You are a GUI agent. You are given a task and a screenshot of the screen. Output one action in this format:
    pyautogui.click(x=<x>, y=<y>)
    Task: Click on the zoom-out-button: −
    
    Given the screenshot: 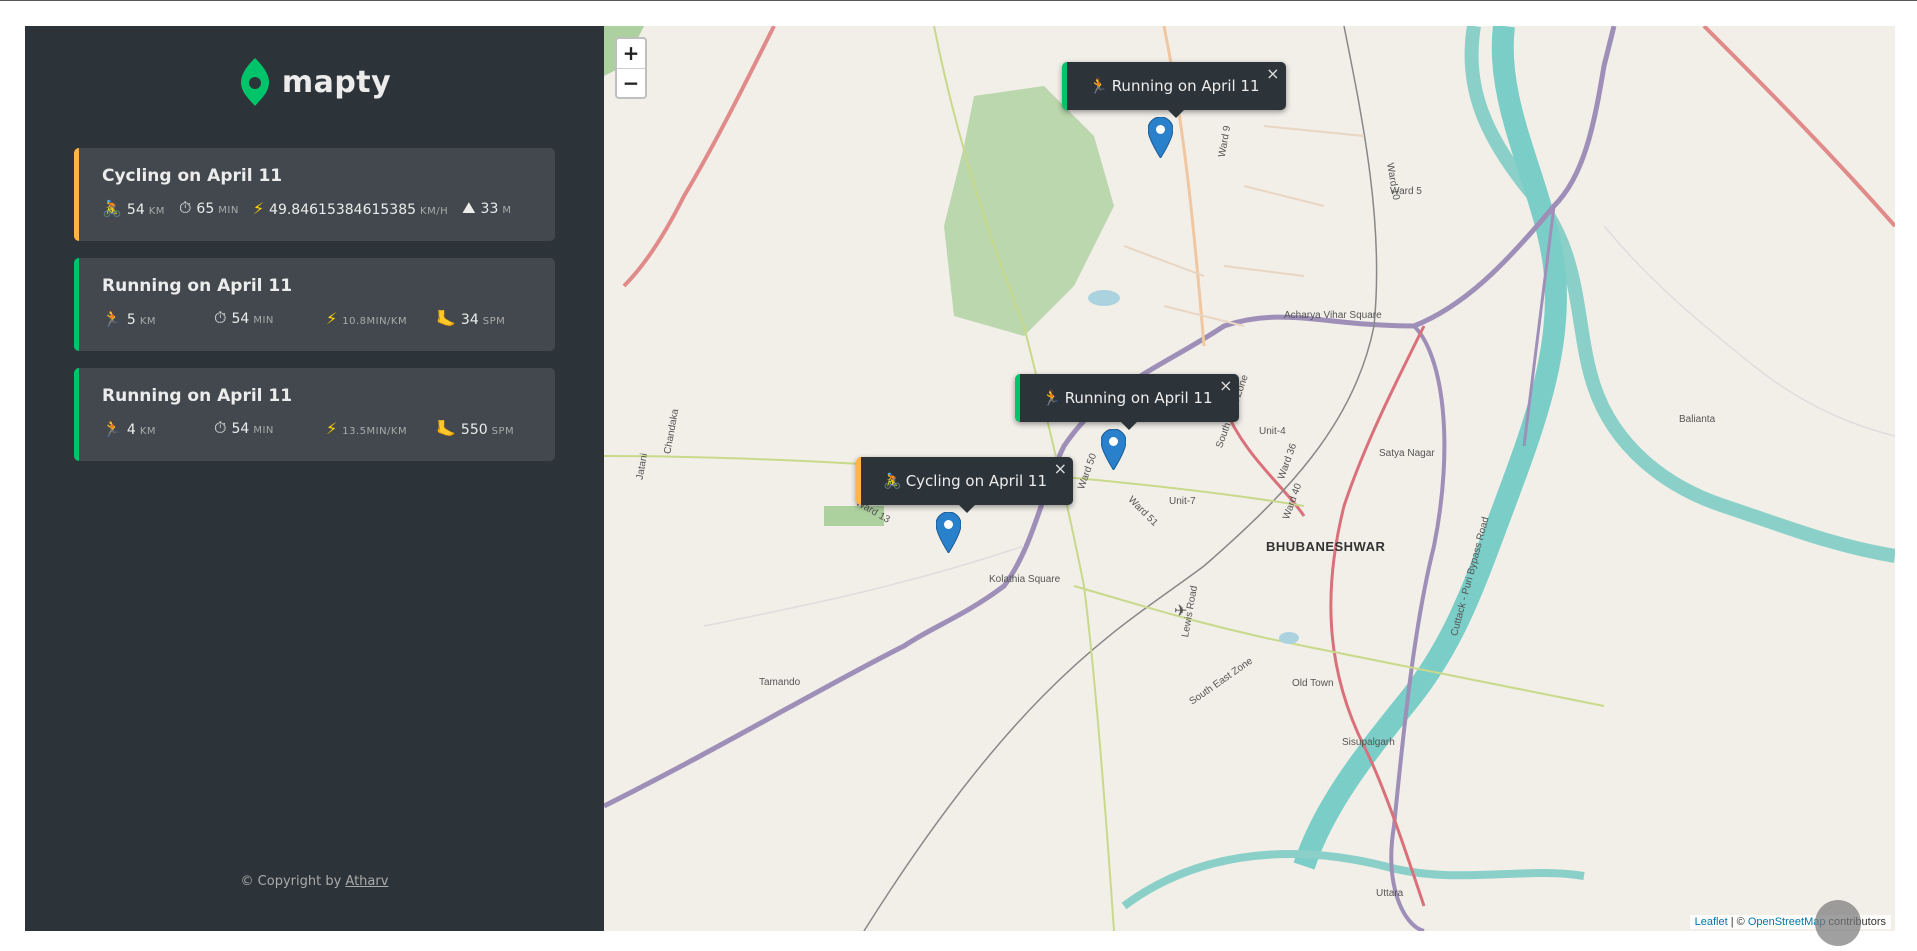 What is the action you would take?
    pyautogui.click(x=631, y=82)
    